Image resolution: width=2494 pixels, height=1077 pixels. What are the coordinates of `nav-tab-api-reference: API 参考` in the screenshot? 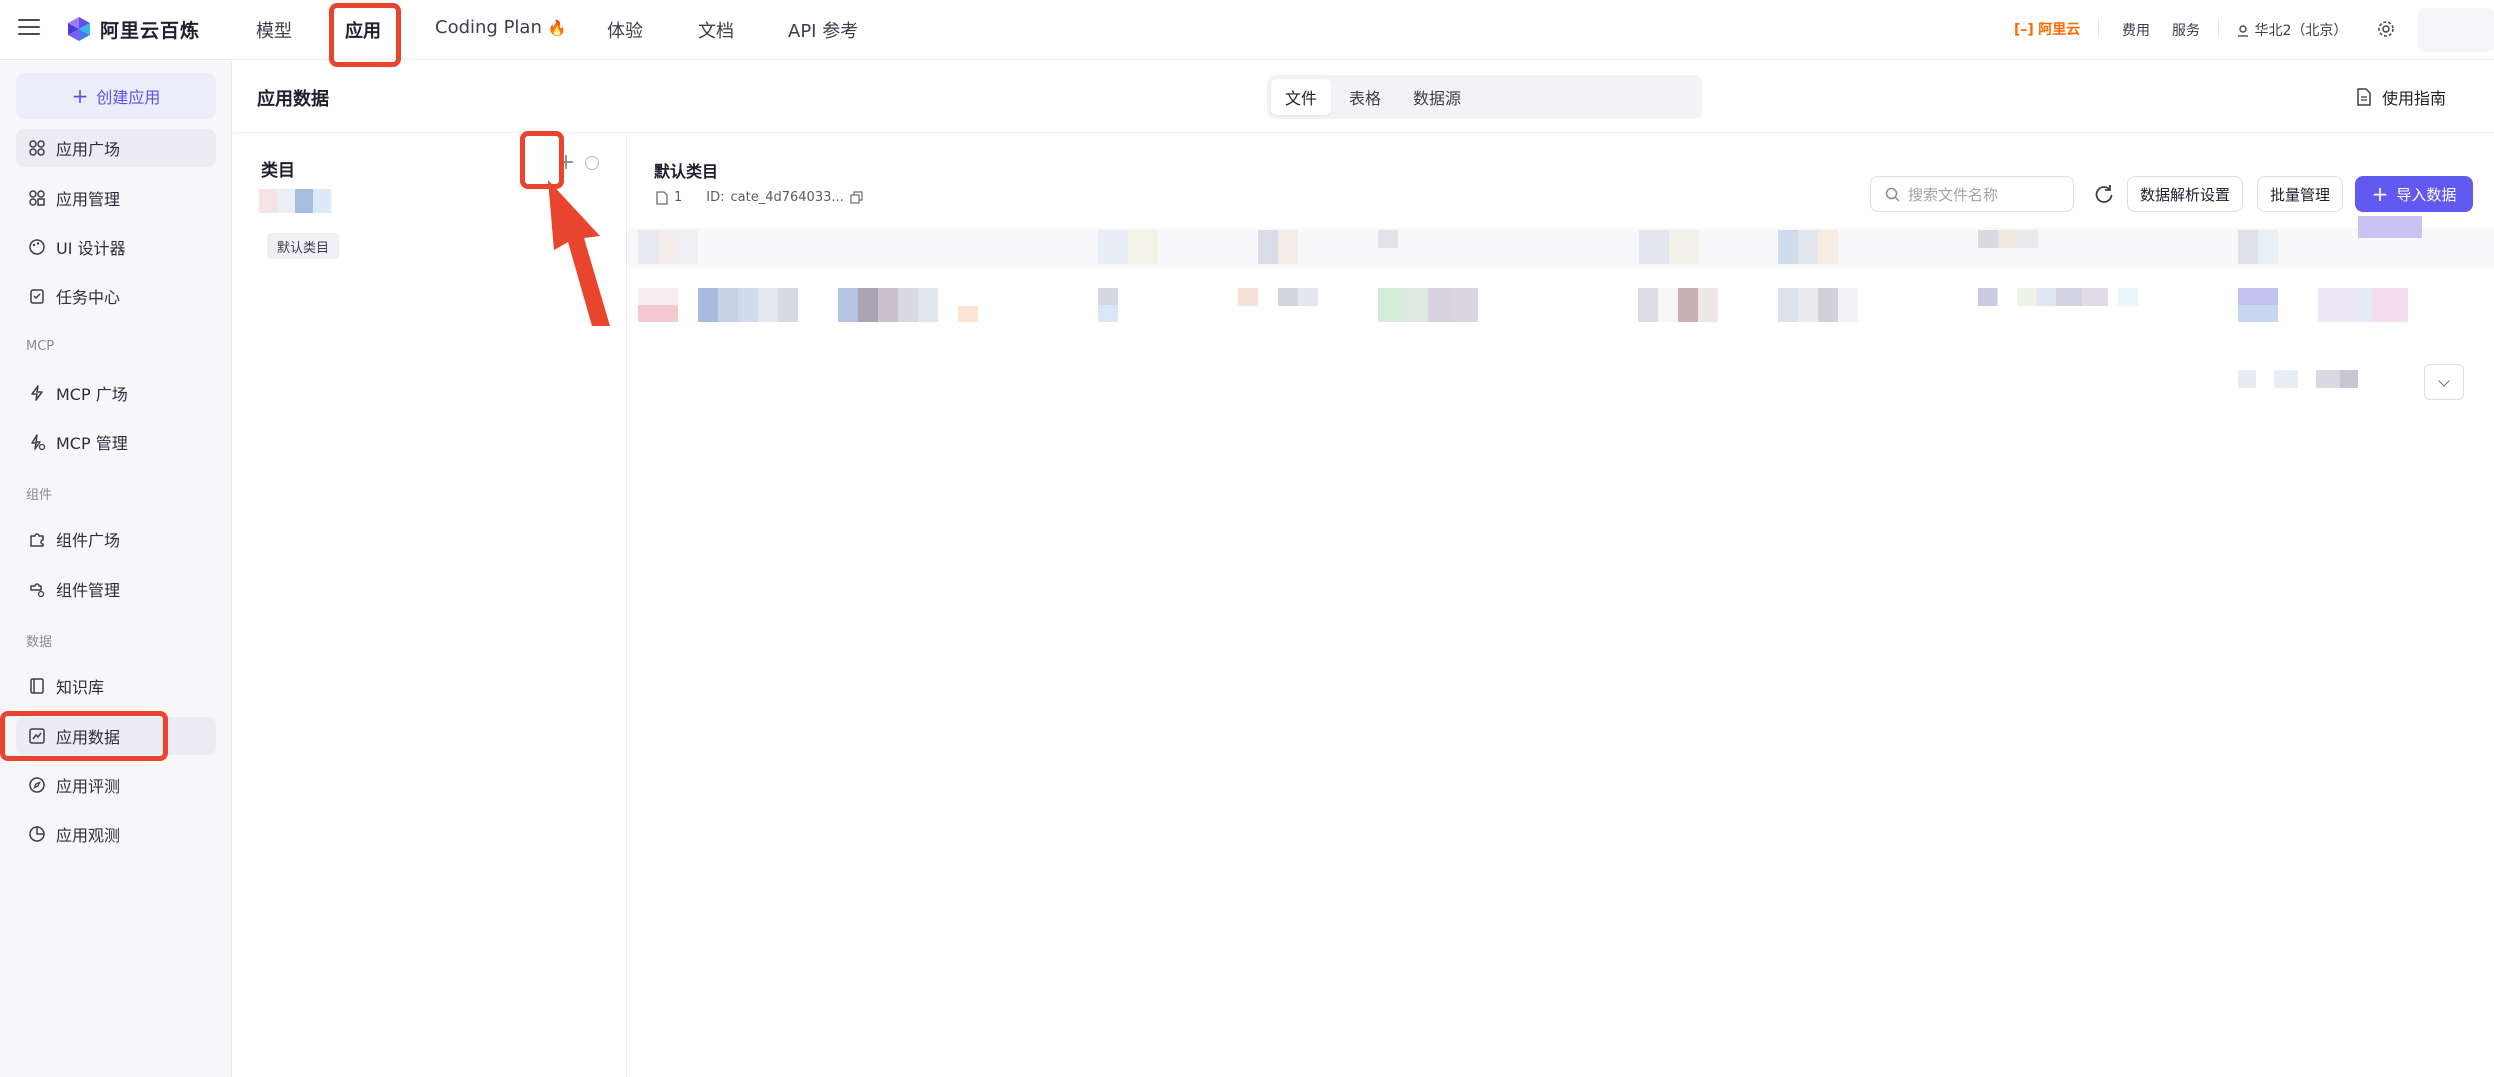 It's located at (823, 30).